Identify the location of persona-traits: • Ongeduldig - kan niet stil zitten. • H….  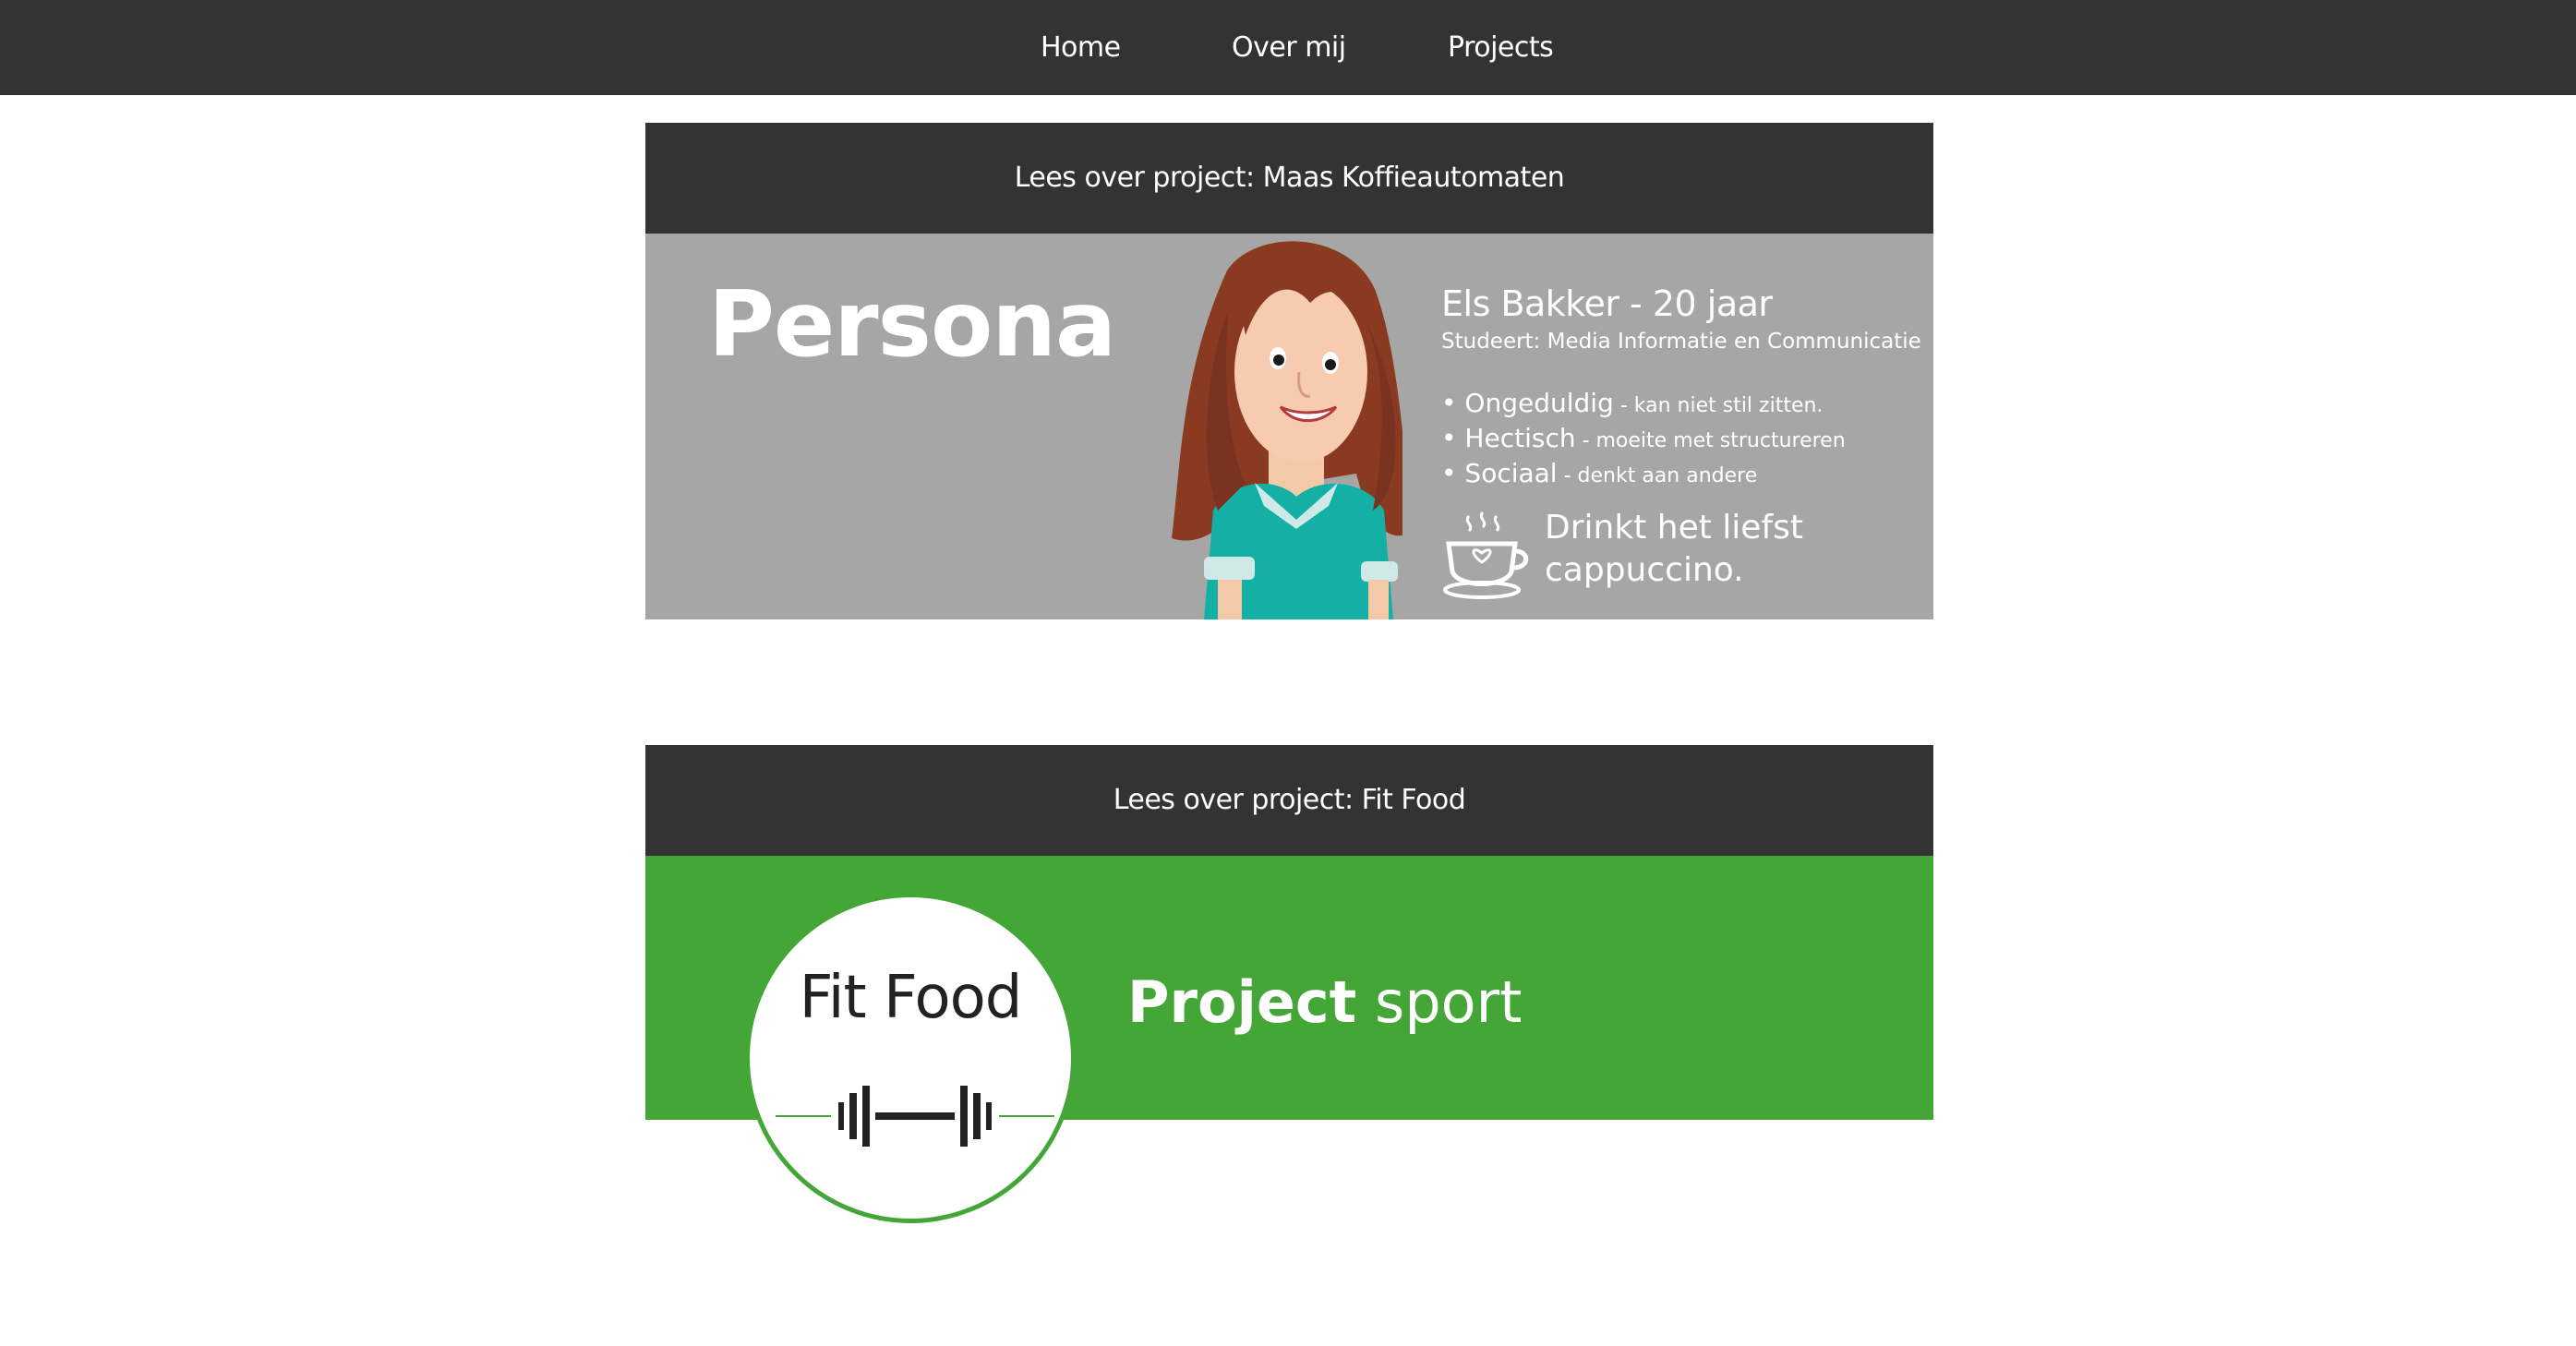
(1681, 439).